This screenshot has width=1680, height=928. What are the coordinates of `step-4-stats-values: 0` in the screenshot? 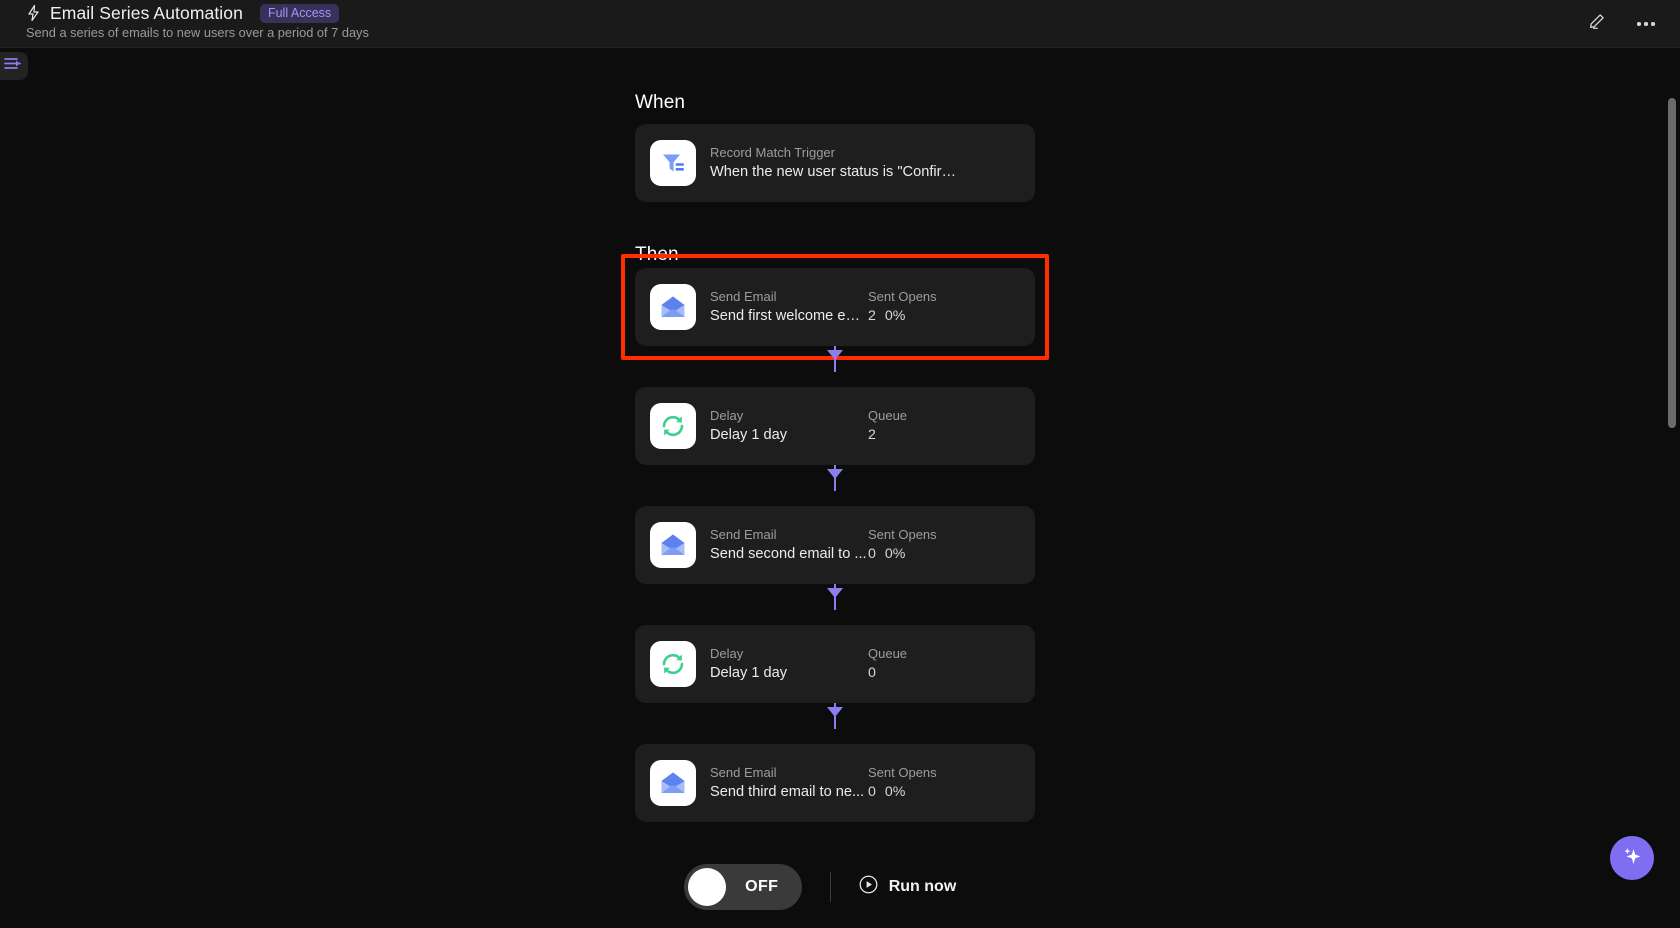 It's located at (887, 673).